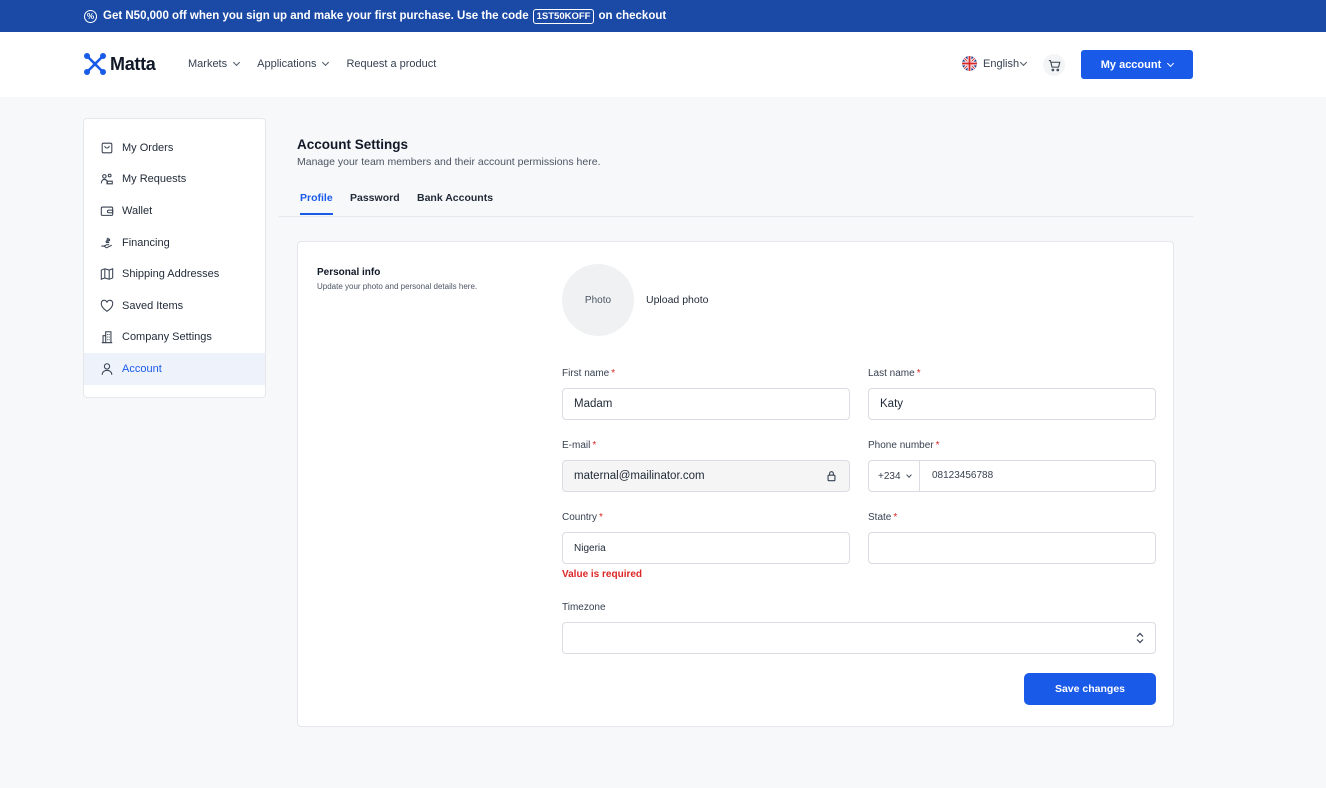 The width and height of the screenshot is (1326, 788). Describe the element at coordinates (1131, 64) in the screenshot. I see `my-account-label: My account` at that location.